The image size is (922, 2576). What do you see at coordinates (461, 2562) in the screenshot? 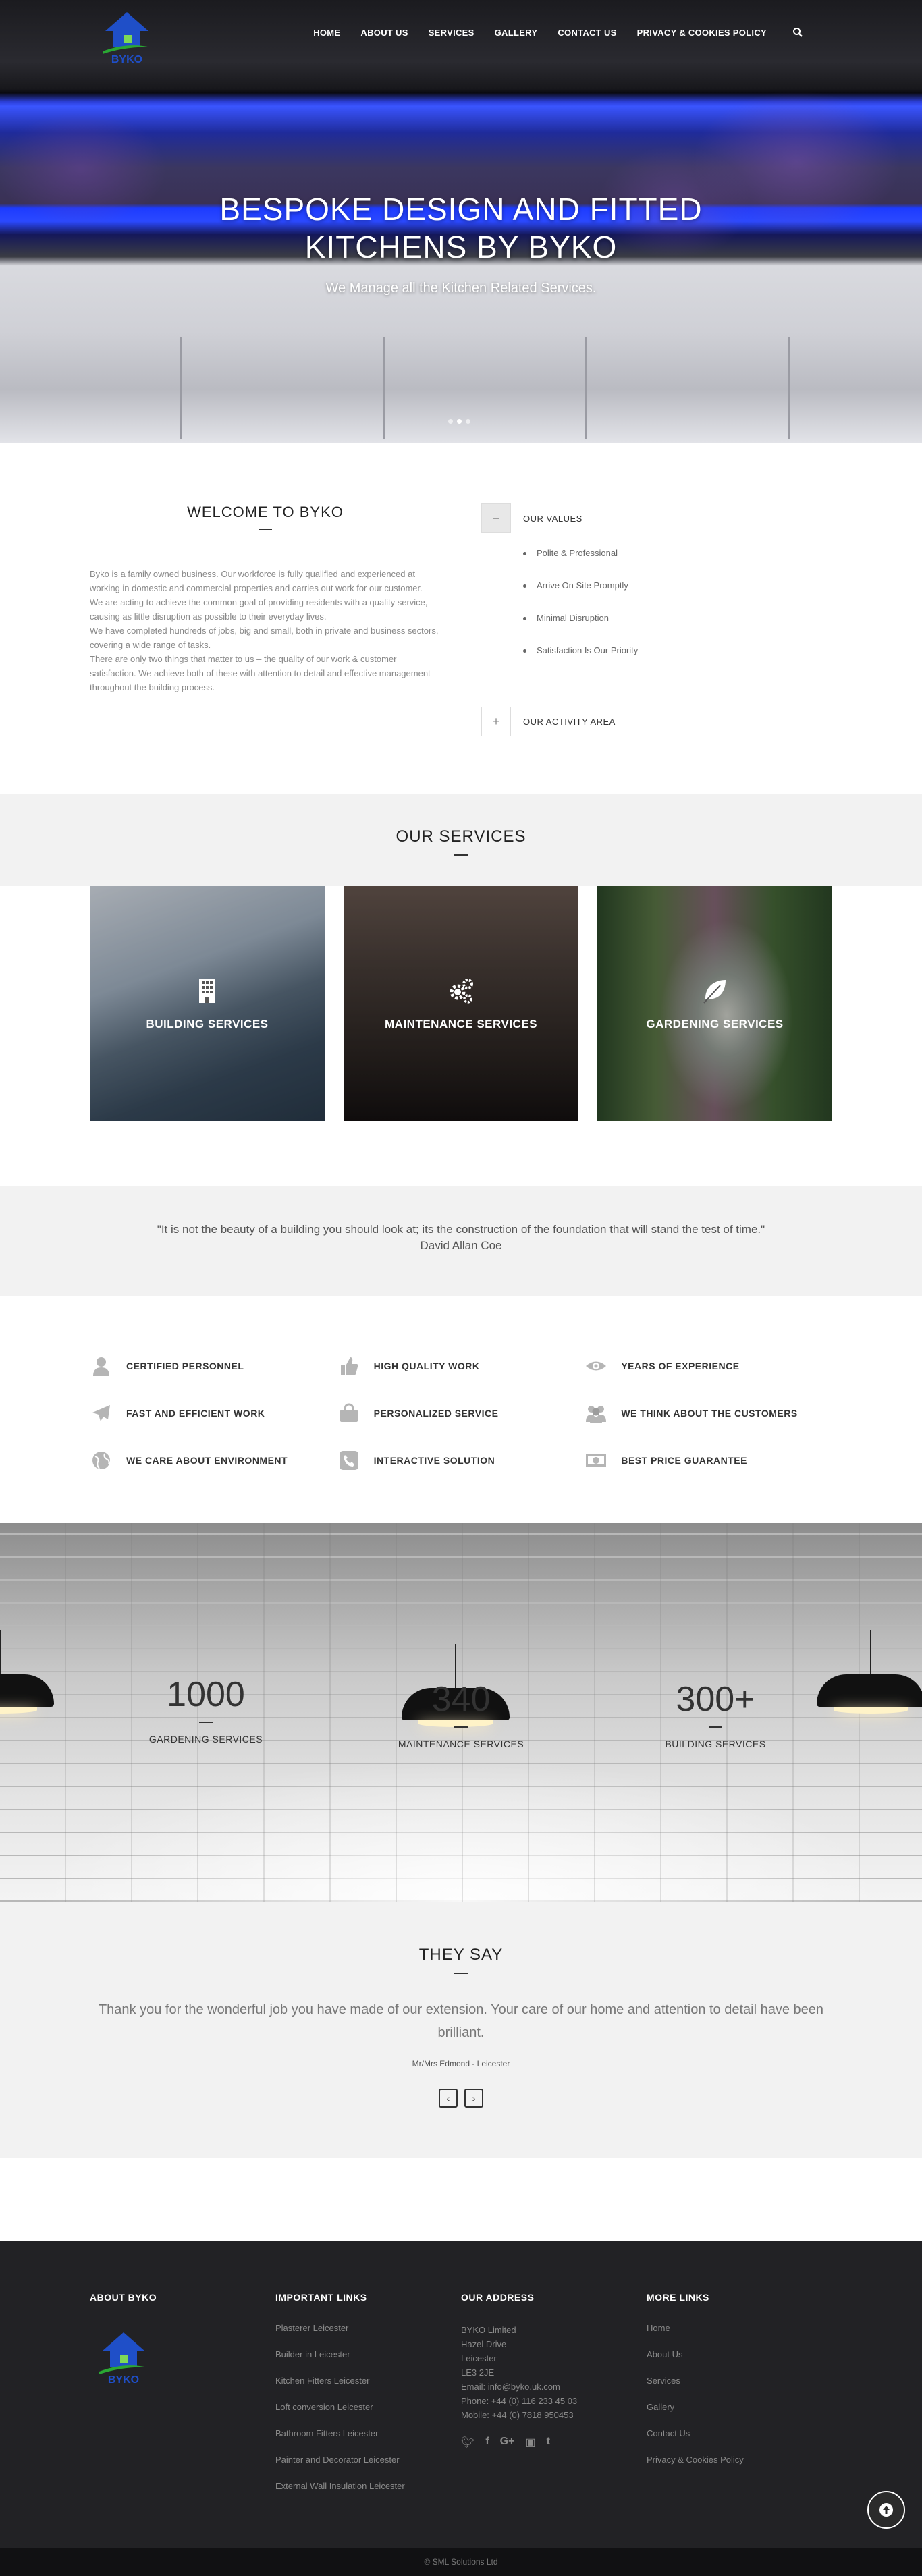
I see `copyright-bar: © SML Solutions Ltd` at bounding box center [461, 2562].